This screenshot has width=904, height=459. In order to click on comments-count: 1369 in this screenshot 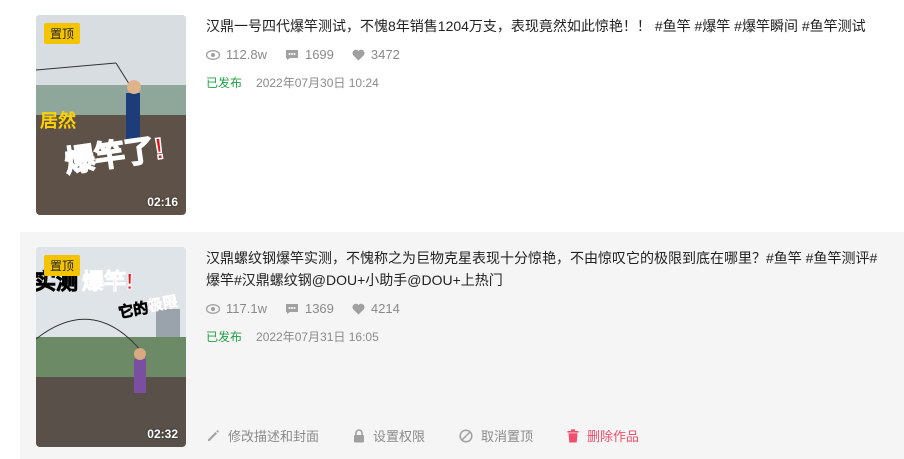, I will do `click(319, 308)`.